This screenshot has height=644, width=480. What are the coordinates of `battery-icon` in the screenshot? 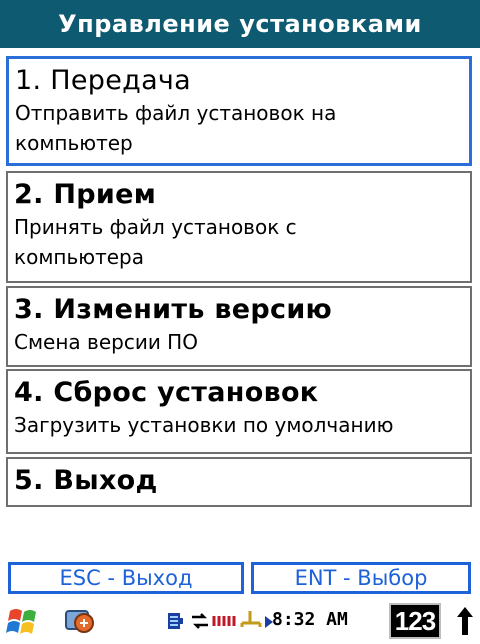 It's located at (177, 623).